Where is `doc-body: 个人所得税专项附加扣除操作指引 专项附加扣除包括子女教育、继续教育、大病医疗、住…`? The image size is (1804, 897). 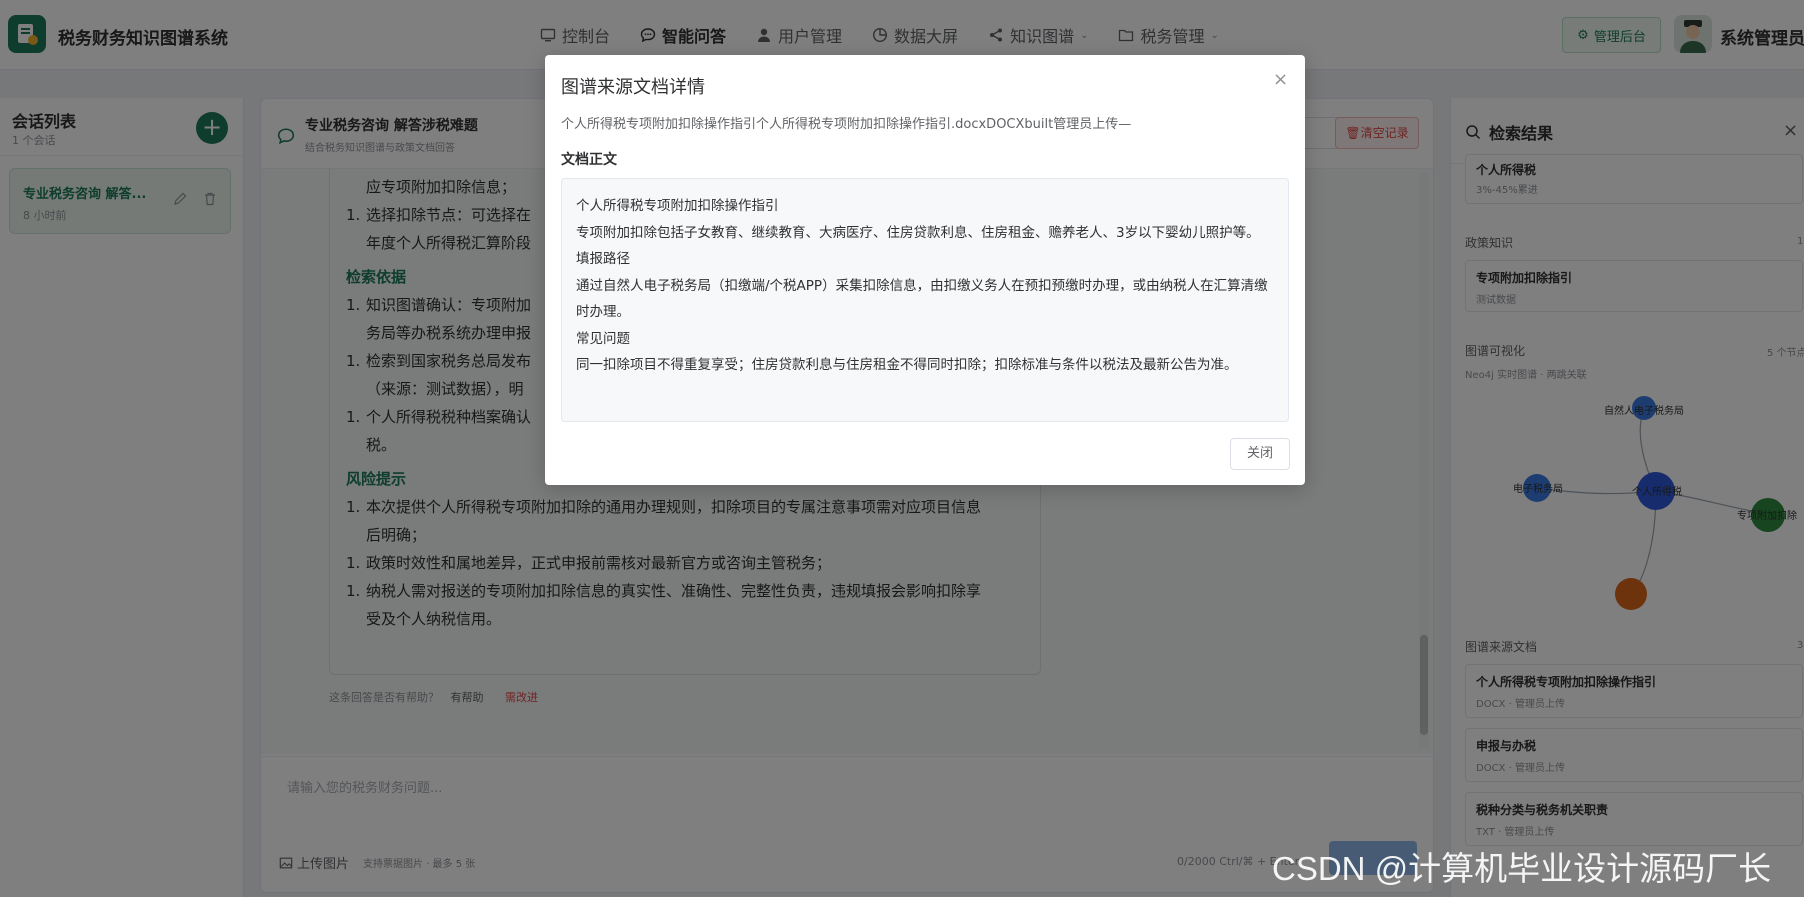 doc-body: 个人所得税专项附加扣除操作指引 专项附加扣除包括子女教育、继续教育、大病医疗、住… is located at coordinates (925, 300).